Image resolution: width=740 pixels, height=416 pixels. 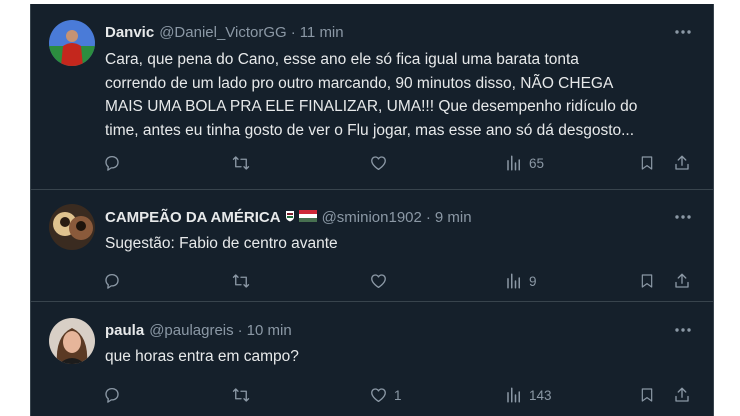 What do you see at coordinates (528, 395) in the screenshot?
I see `views-button: 143` at bounding box center [528, 395].